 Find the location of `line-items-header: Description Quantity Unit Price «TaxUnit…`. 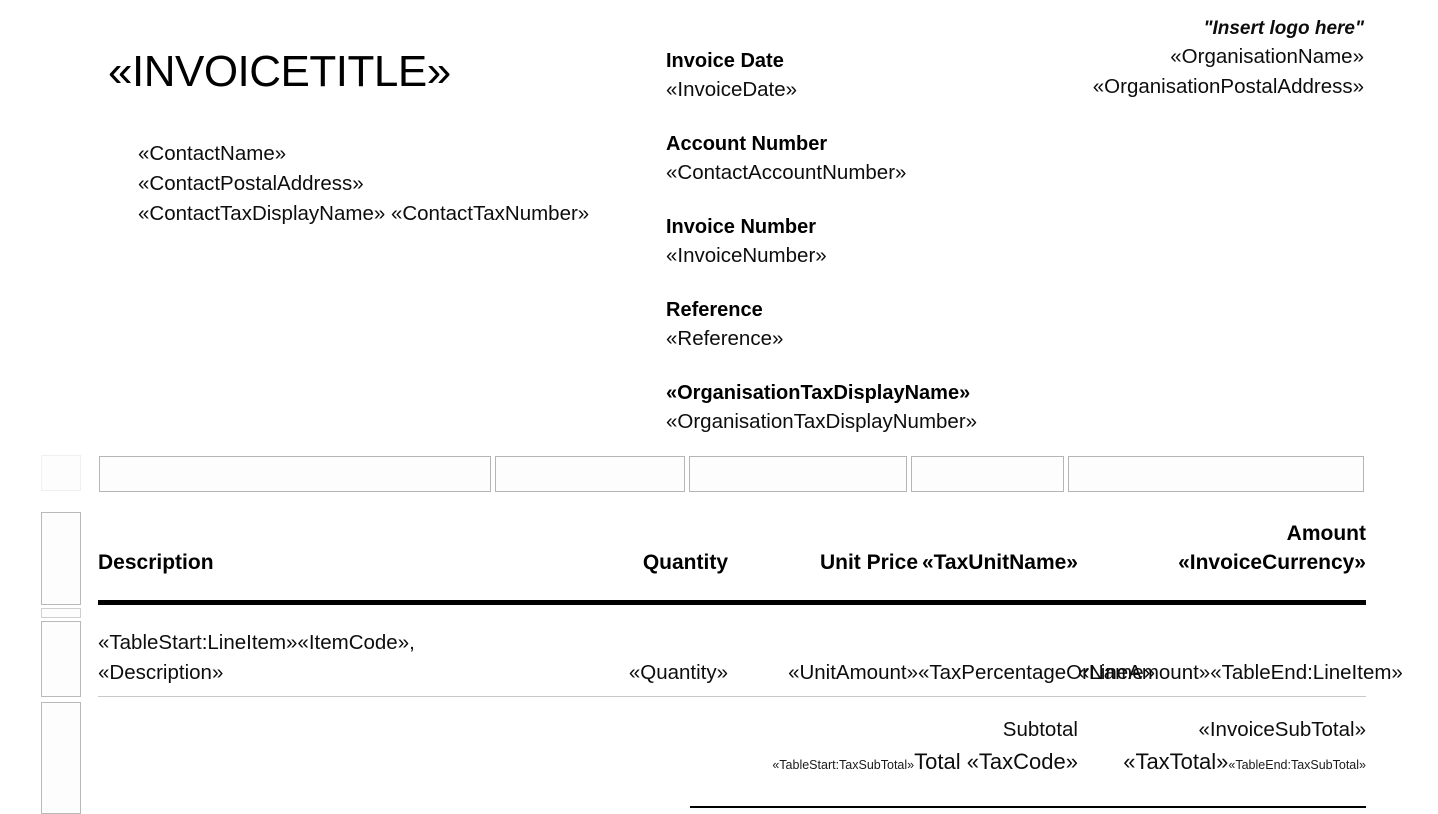

line-items-header: Description Quantity Unit Price «TaxUnit… is located at coordinates (732, 548).